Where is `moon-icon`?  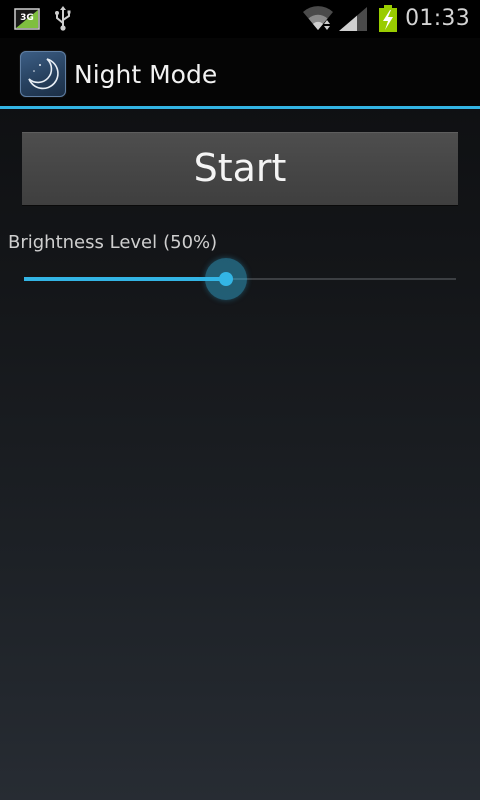
moon-icon is located at coordinates (43, 74).